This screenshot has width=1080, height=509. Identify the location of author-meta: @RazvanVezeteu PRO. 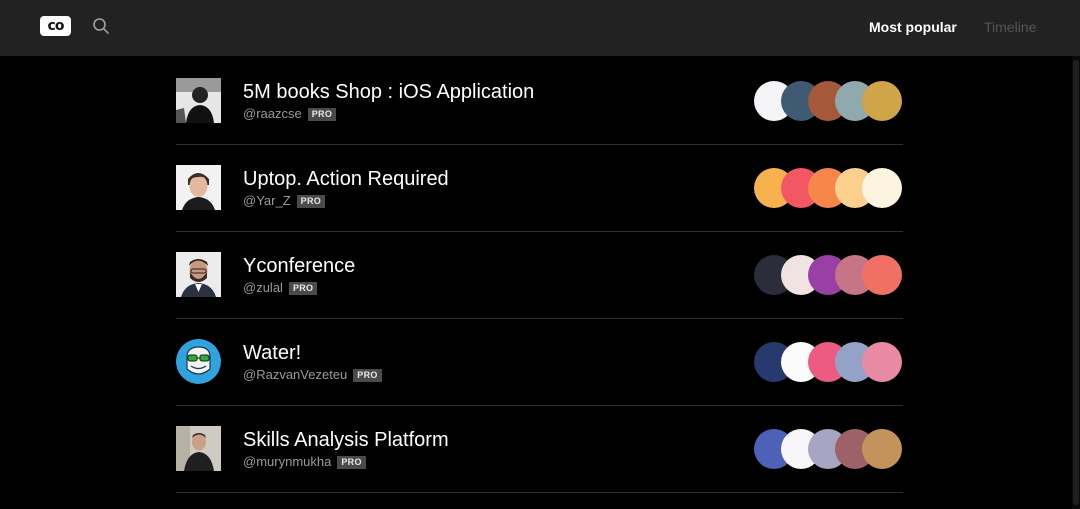
(312, 375).